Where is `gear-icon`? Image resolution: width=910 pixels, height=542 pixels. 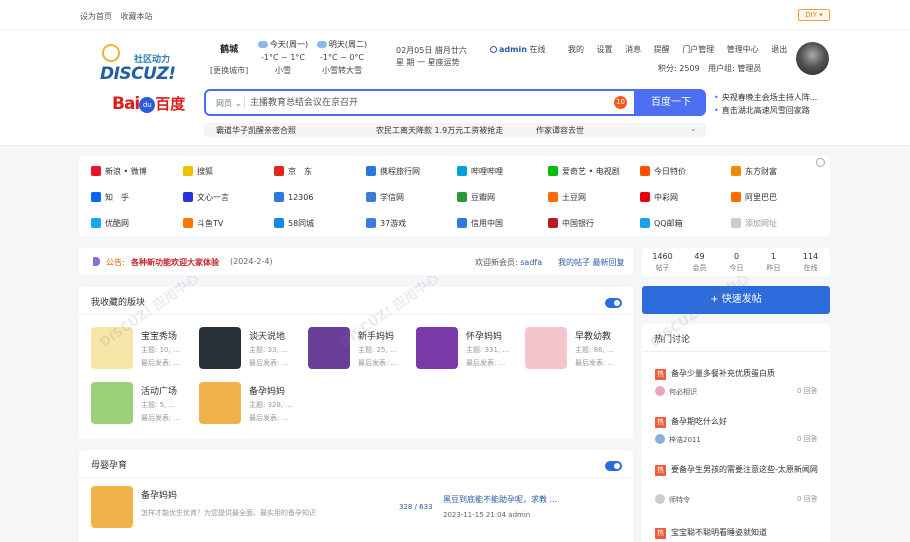 gear-icon is located at coordinates (820, 162).